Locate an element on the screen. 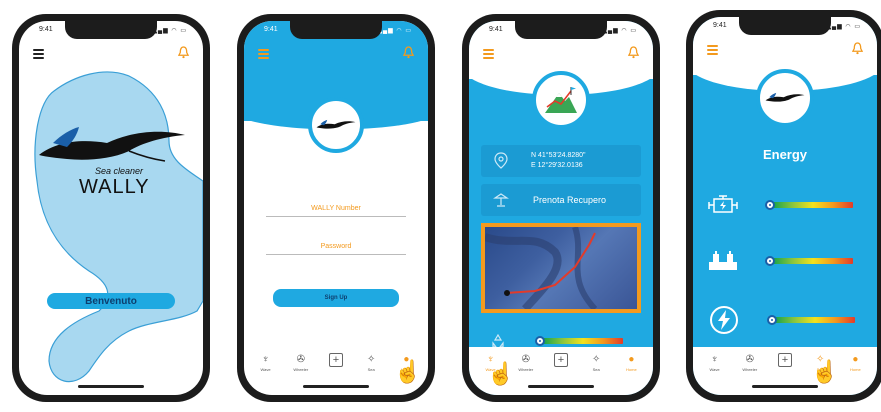 This screenshot has height=412, width=881. book-recovery-row: Prenota Recupero is located at coordinates (561, 200).